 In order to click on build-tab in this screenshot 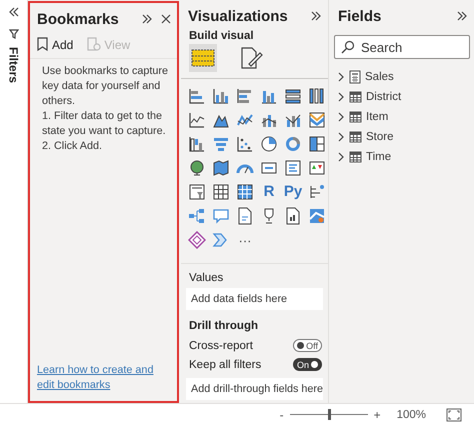, I will do `click(203, 58)`.